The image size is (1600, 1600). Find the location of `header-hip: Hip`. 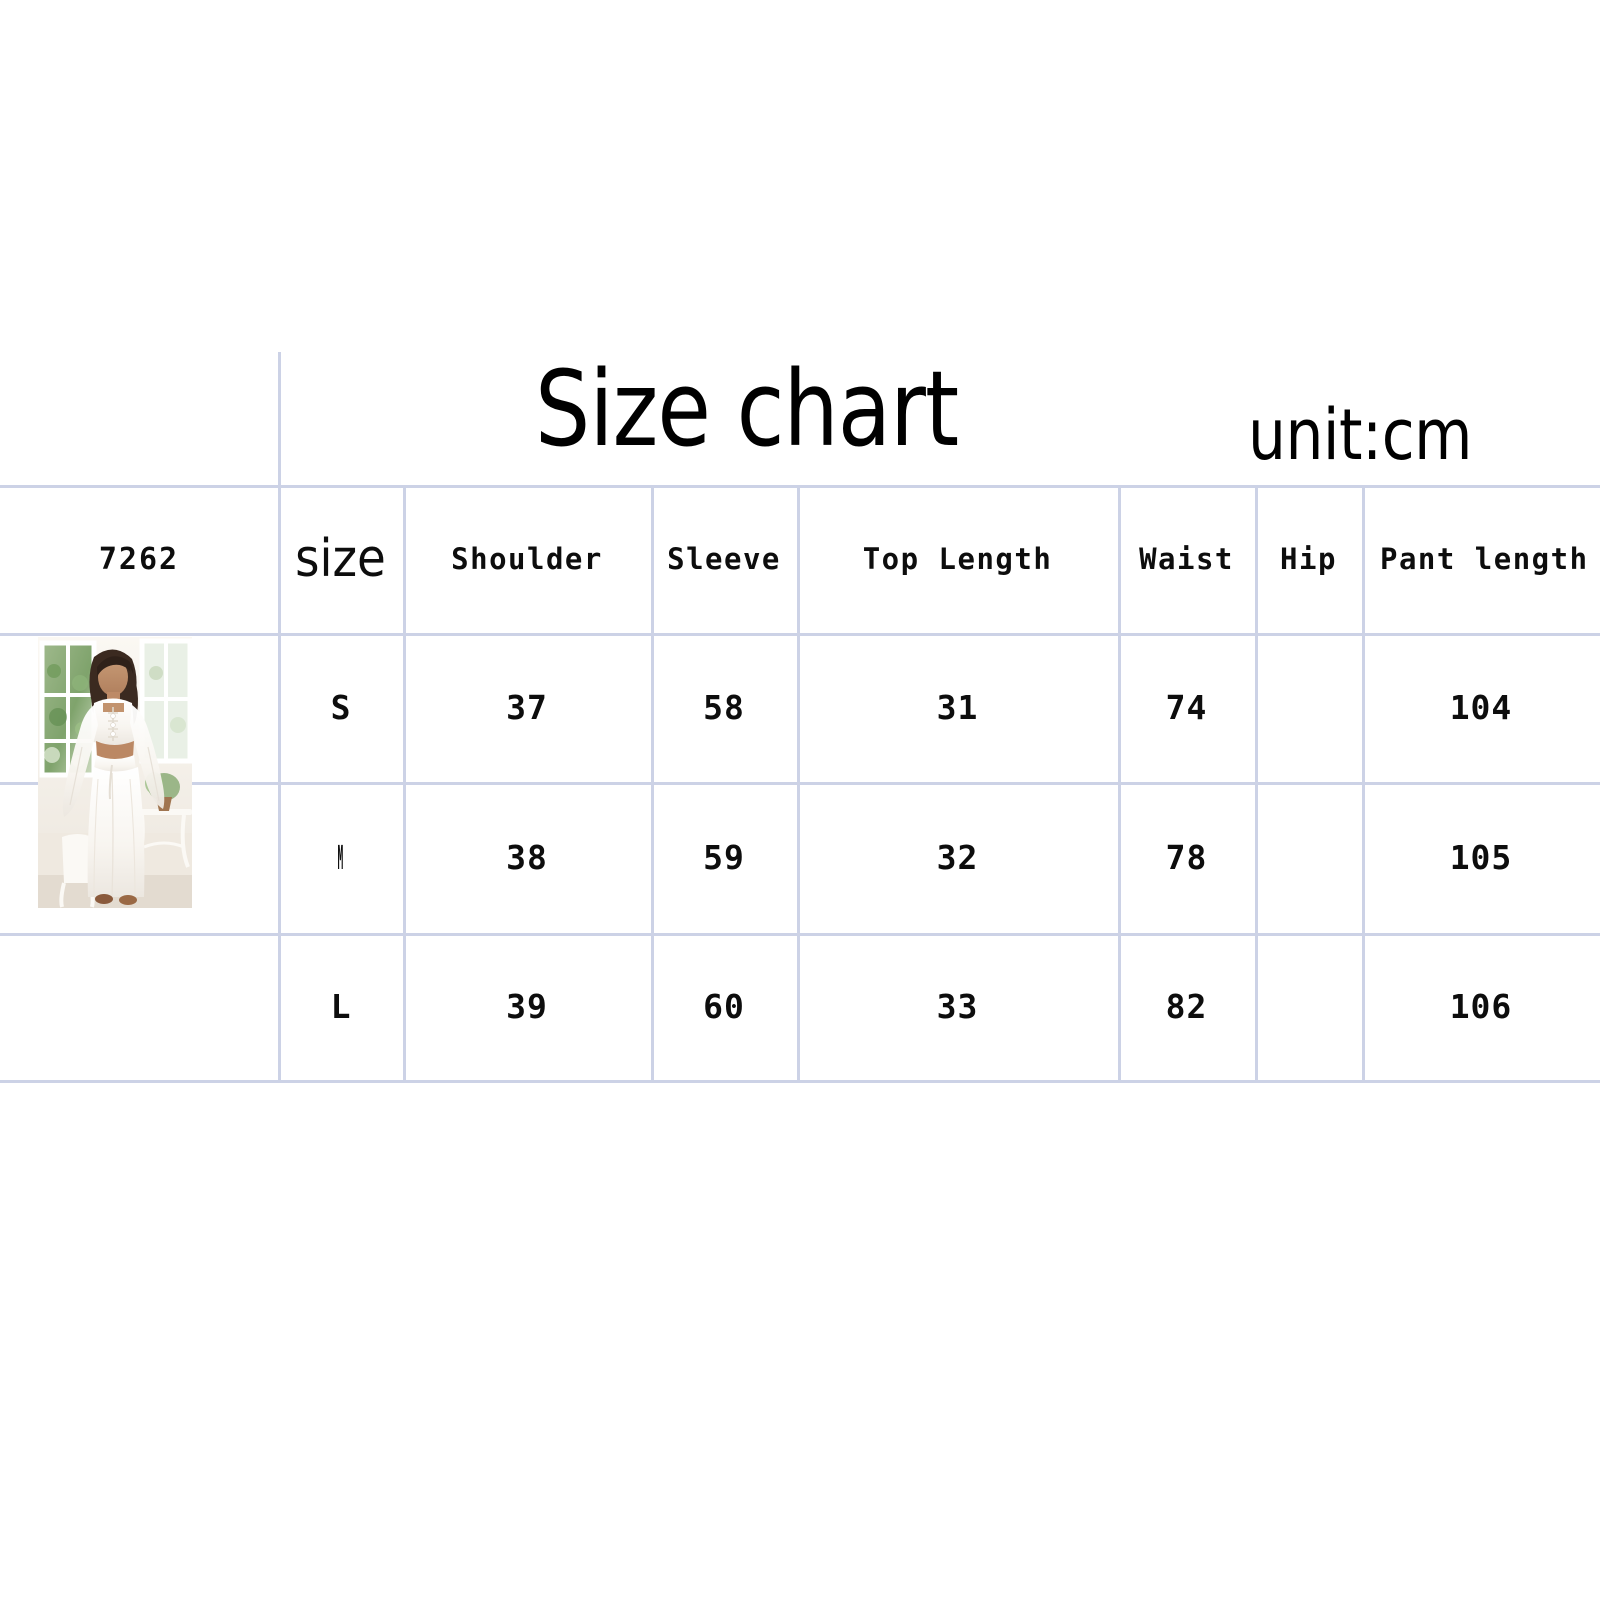

header-hip: Hip is located at coordinates (1308, 559).